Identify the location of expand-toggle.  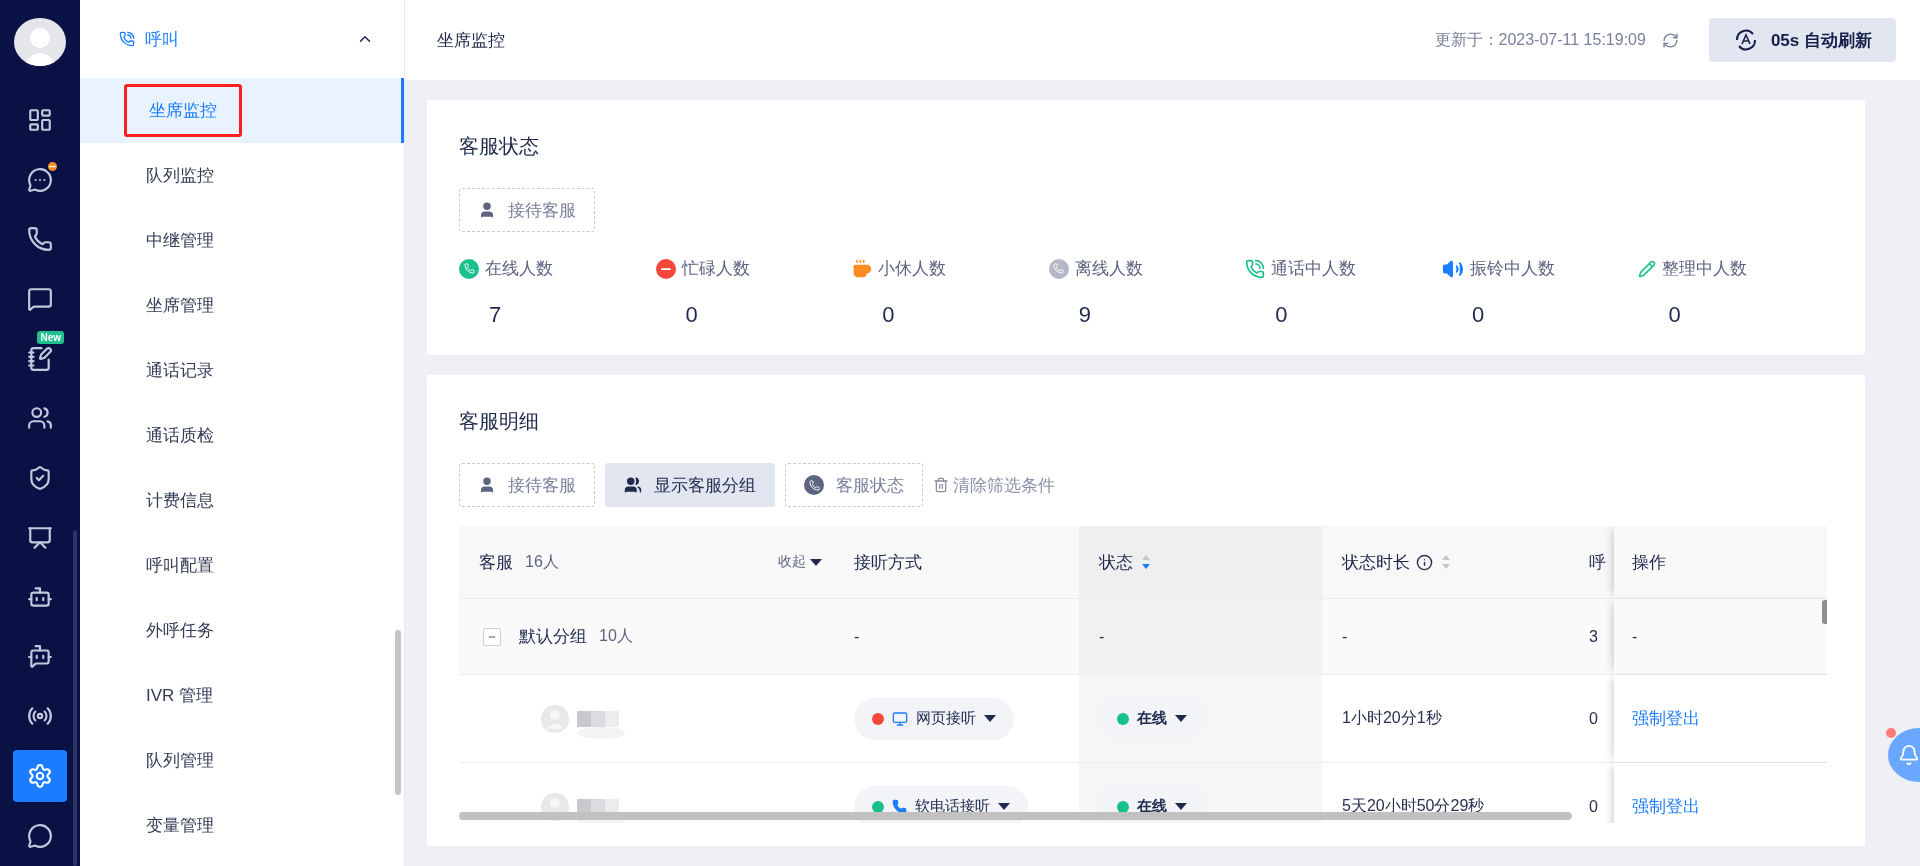
(492, 636).